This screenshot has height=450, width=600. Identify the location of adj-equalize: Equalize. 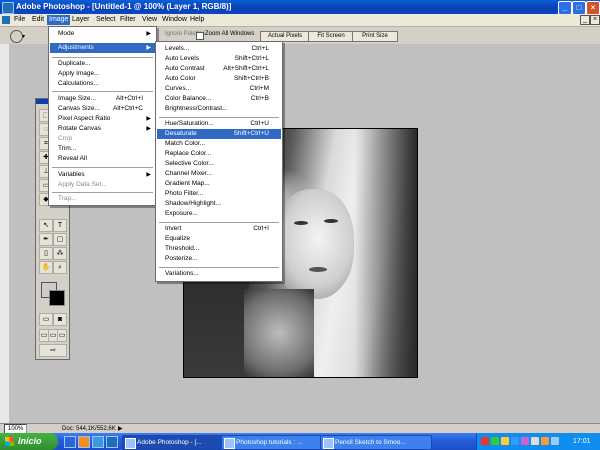
(219, 239).